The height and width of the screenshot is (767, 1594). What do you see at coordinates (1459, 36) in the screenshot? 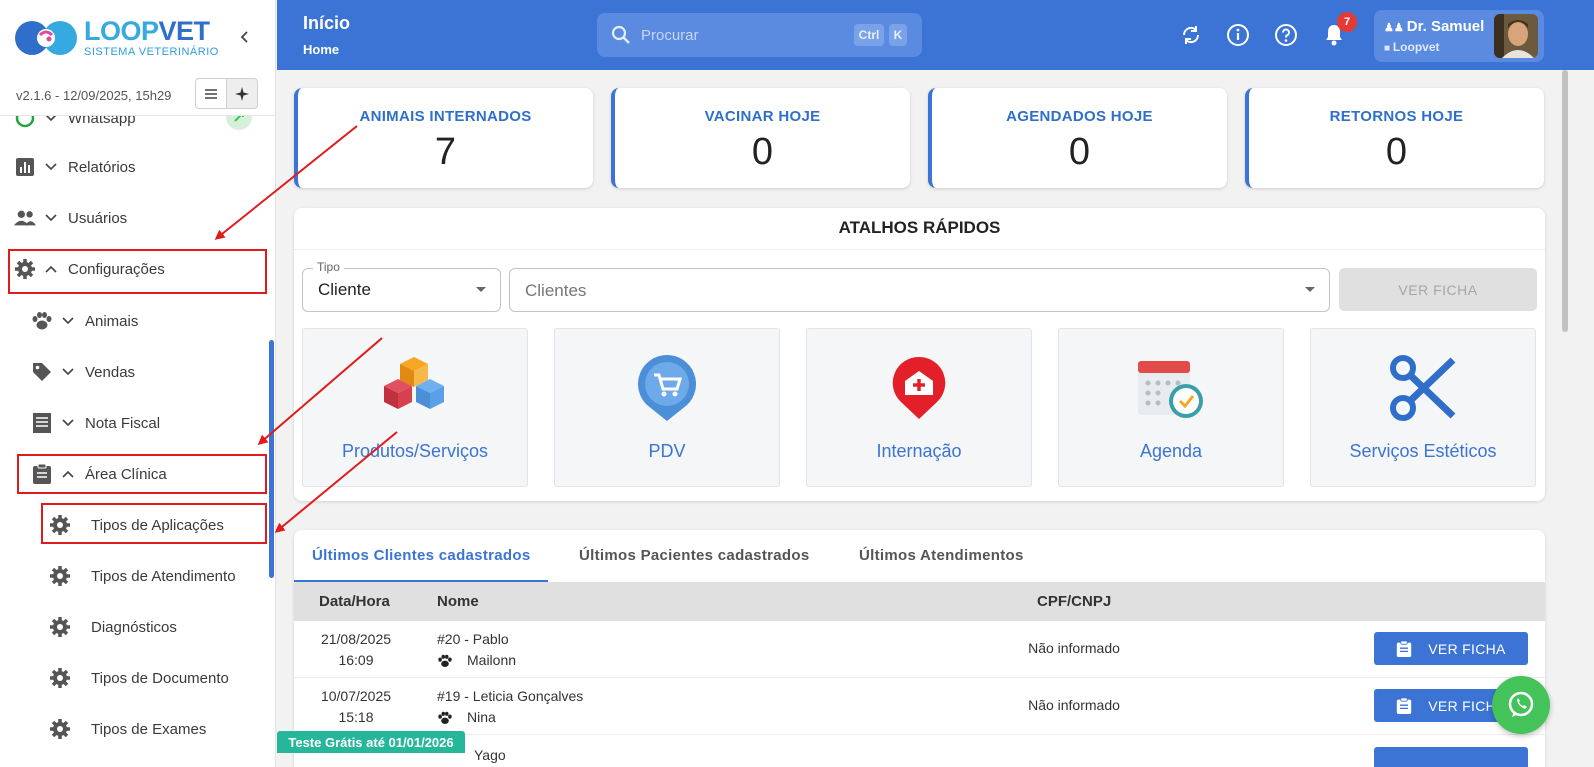
I see `user-menu: ♟♟ Dr. Samuel ■ Loopvet` at bounding box center [1459, 36].